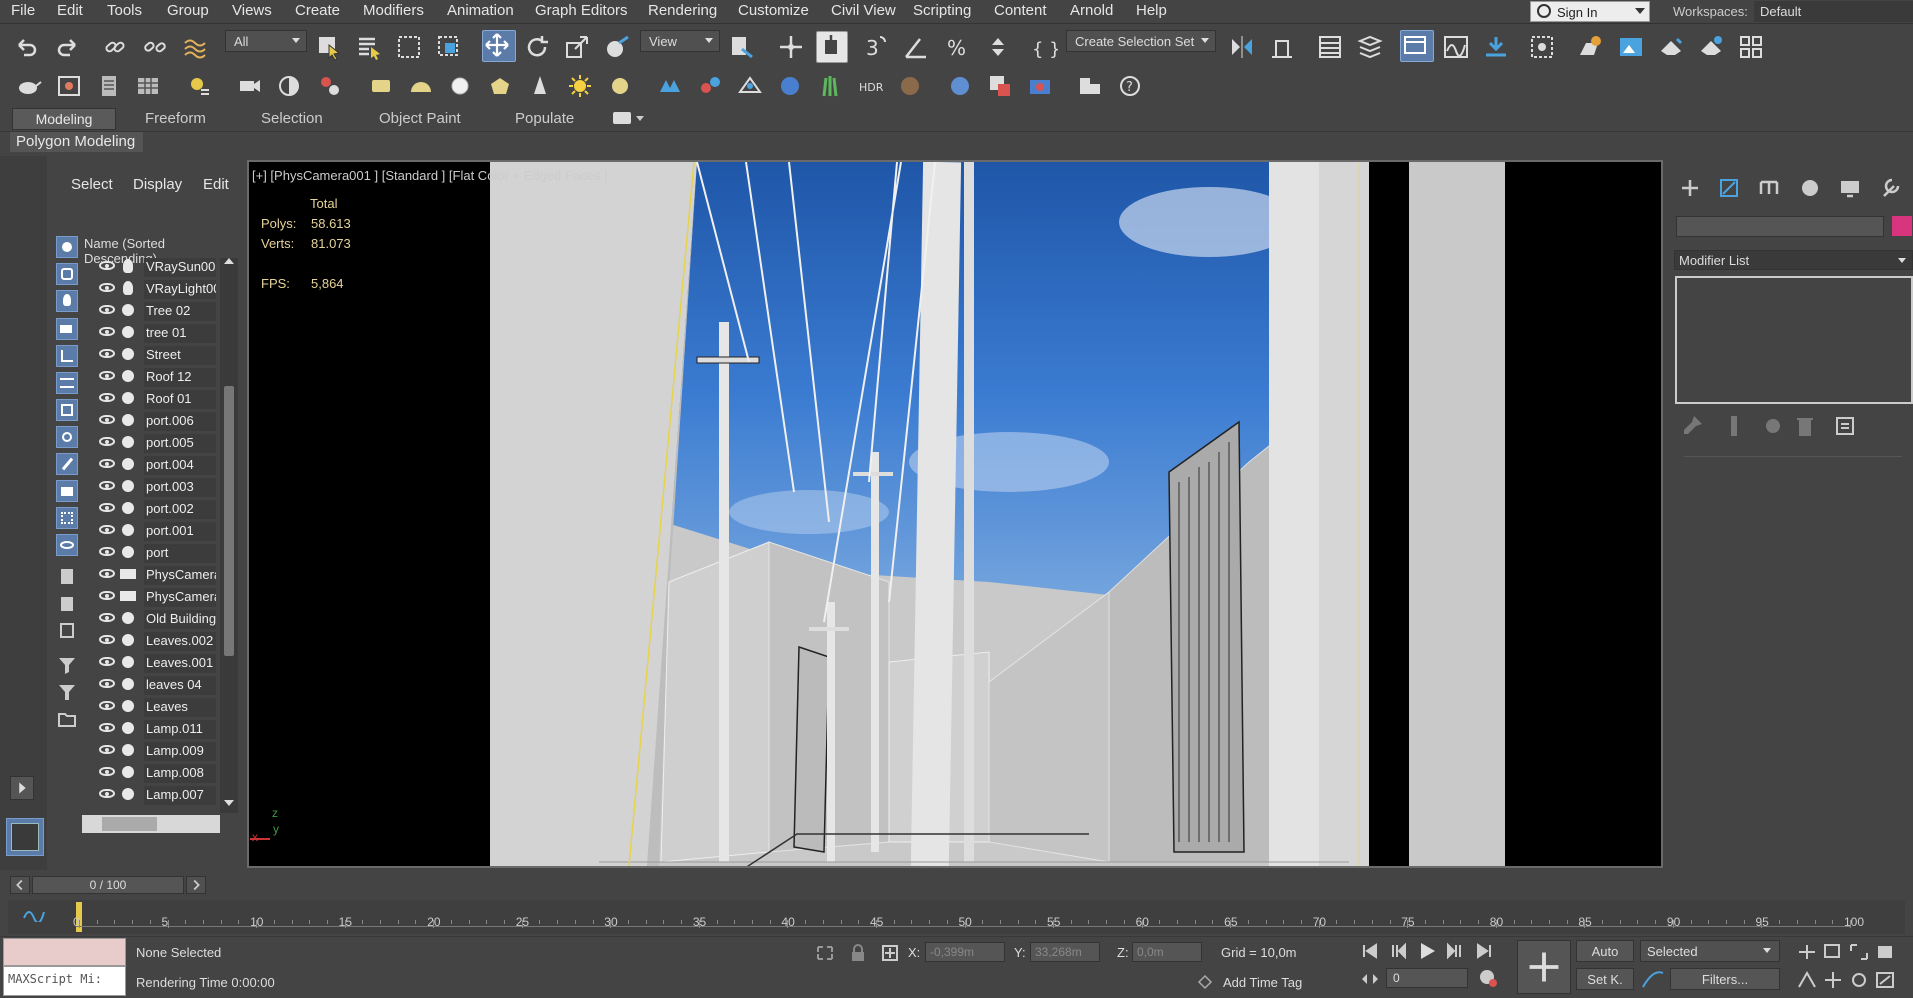  I want to click on object-name: Lamp.011, so click(180, 729).